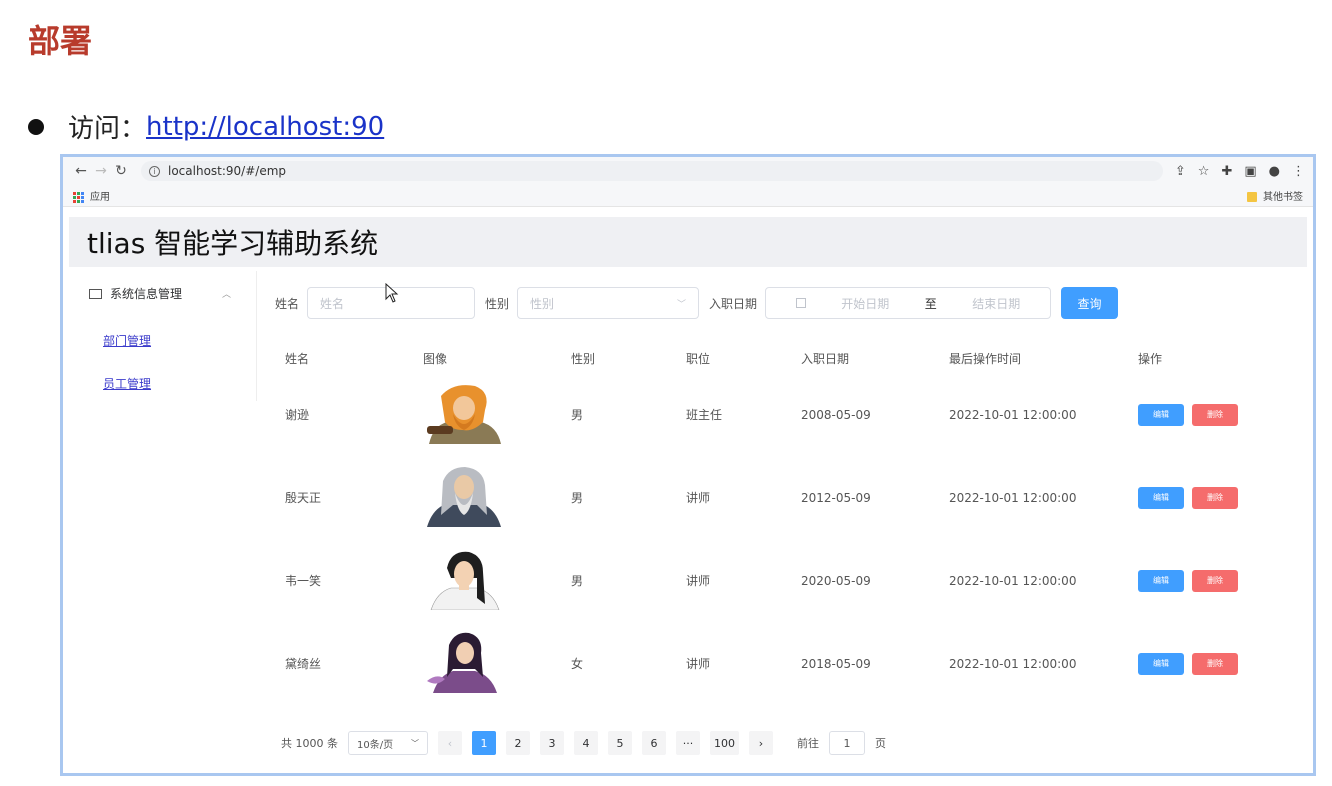 This screenshot has height=786, width=1332. What do you see at coordinates (265, 127) in the screenshot?
I see `localhost-link: http://localhost:90` at bounding box center [265, 127].